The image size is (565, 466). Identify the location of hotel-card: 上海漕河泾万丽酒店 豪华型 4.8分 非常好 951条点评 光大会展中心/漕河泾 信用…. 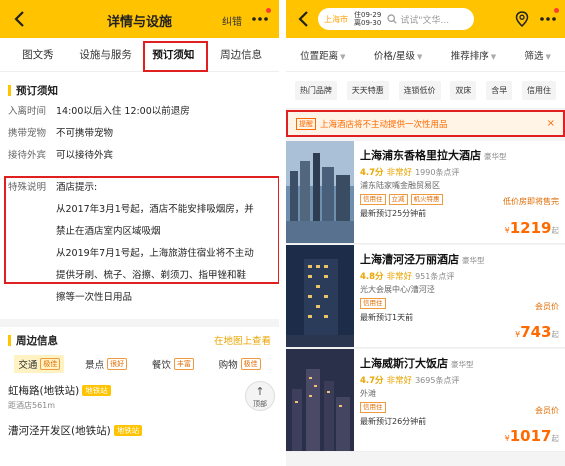
(425, 296).